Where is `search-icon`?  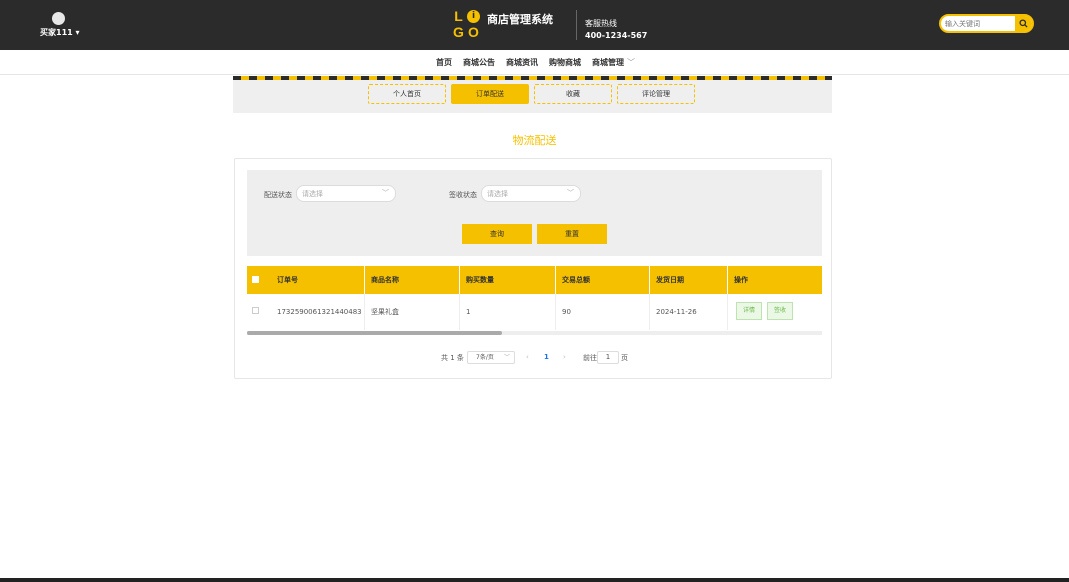
search-icon is located at coordinates (1023, 23).